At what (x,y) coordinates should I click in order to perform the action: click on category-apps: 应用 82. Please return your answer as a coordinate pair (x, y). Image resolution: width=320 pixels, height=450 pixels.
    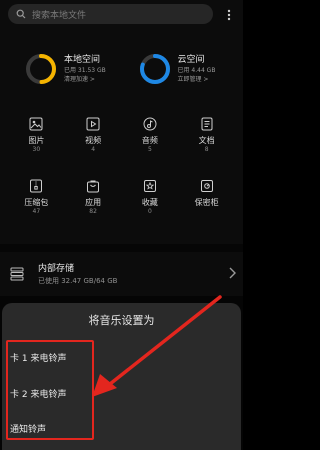
    Looking at the image, I should click on (93, 199).